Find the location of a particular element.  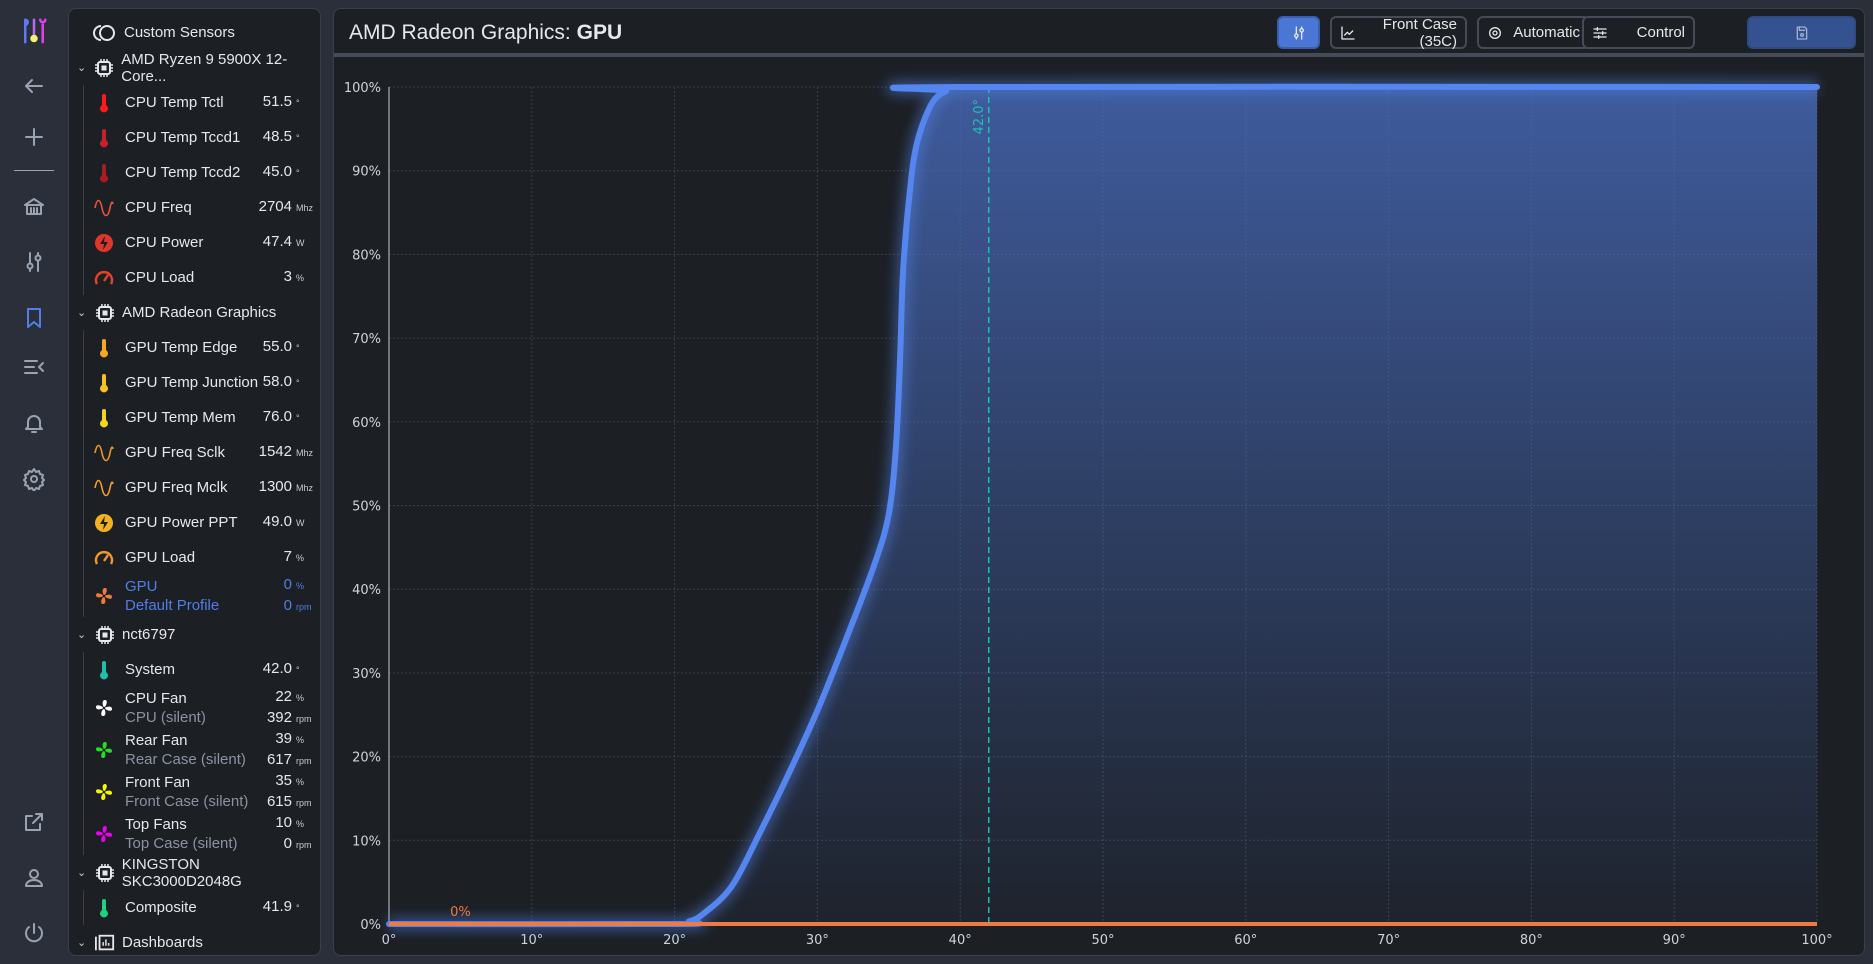

sensor-item: CPU Power 47.4 W is located at coordinates (202, 242).